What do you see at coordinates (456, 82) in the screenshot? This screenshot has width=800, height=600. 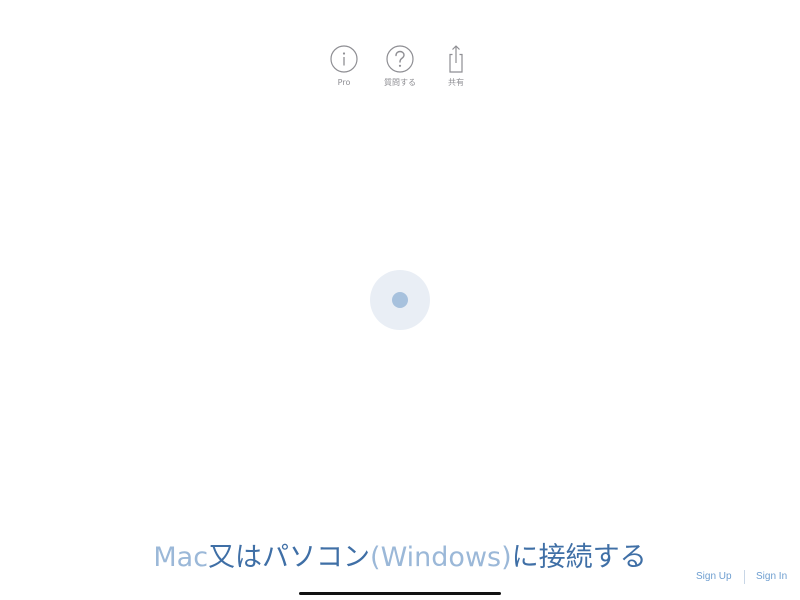 I see `share-label: 共有` at bounding box center [456, 82].